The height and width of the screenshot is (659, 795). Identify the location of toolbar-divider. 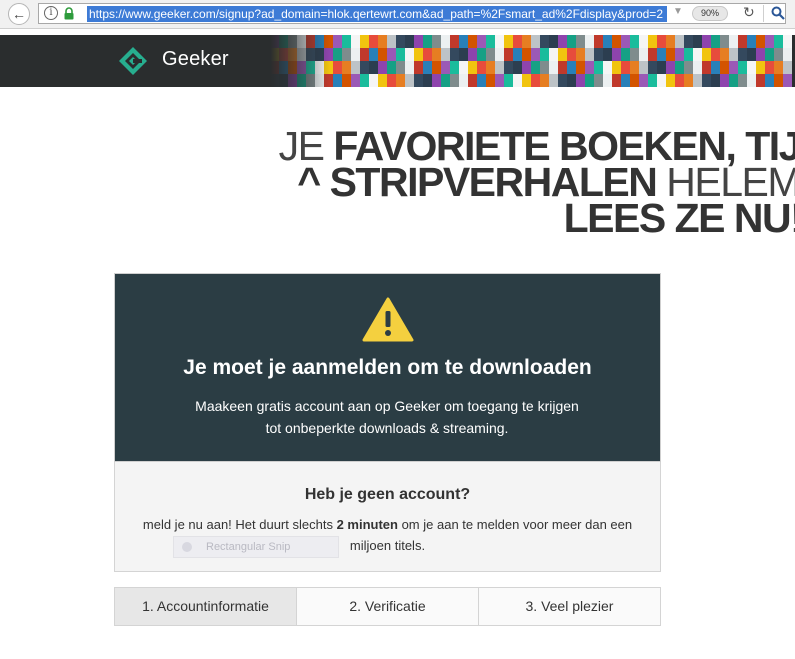
(763, 13).